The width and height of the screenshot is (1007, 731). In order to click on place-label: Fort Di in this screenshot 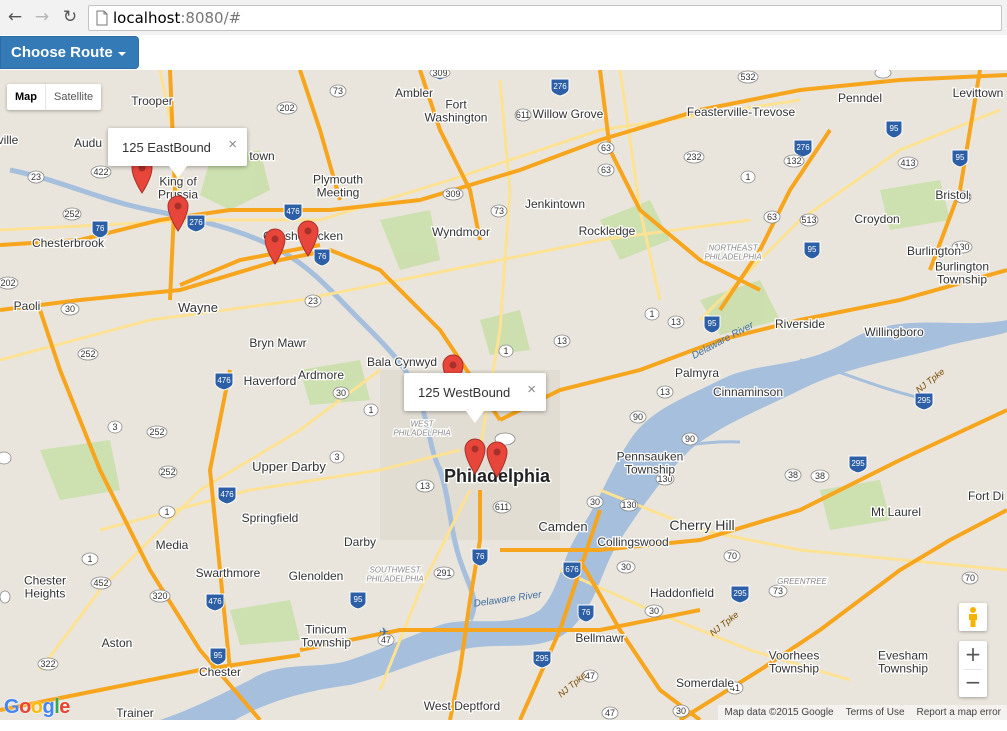, I will do `click(986, 496)`.